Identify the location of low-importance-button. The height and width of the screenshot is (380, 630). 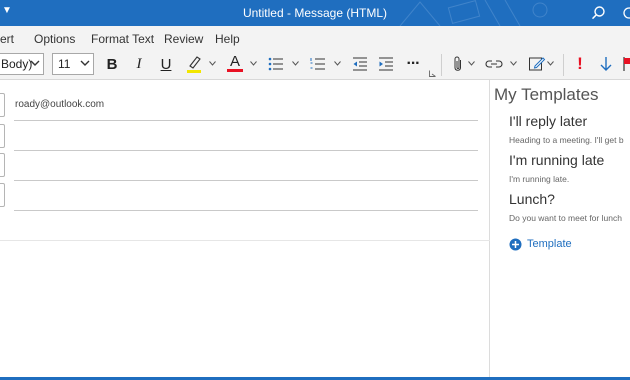
(606, 64).